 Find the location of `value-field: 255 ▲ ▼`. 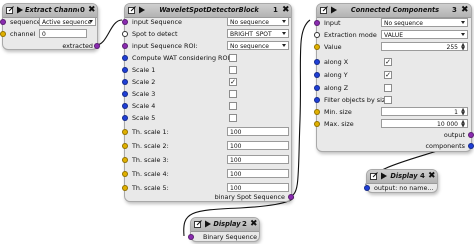

value-field: 255 ▲ ▼ is located at coordinates (424, 46).